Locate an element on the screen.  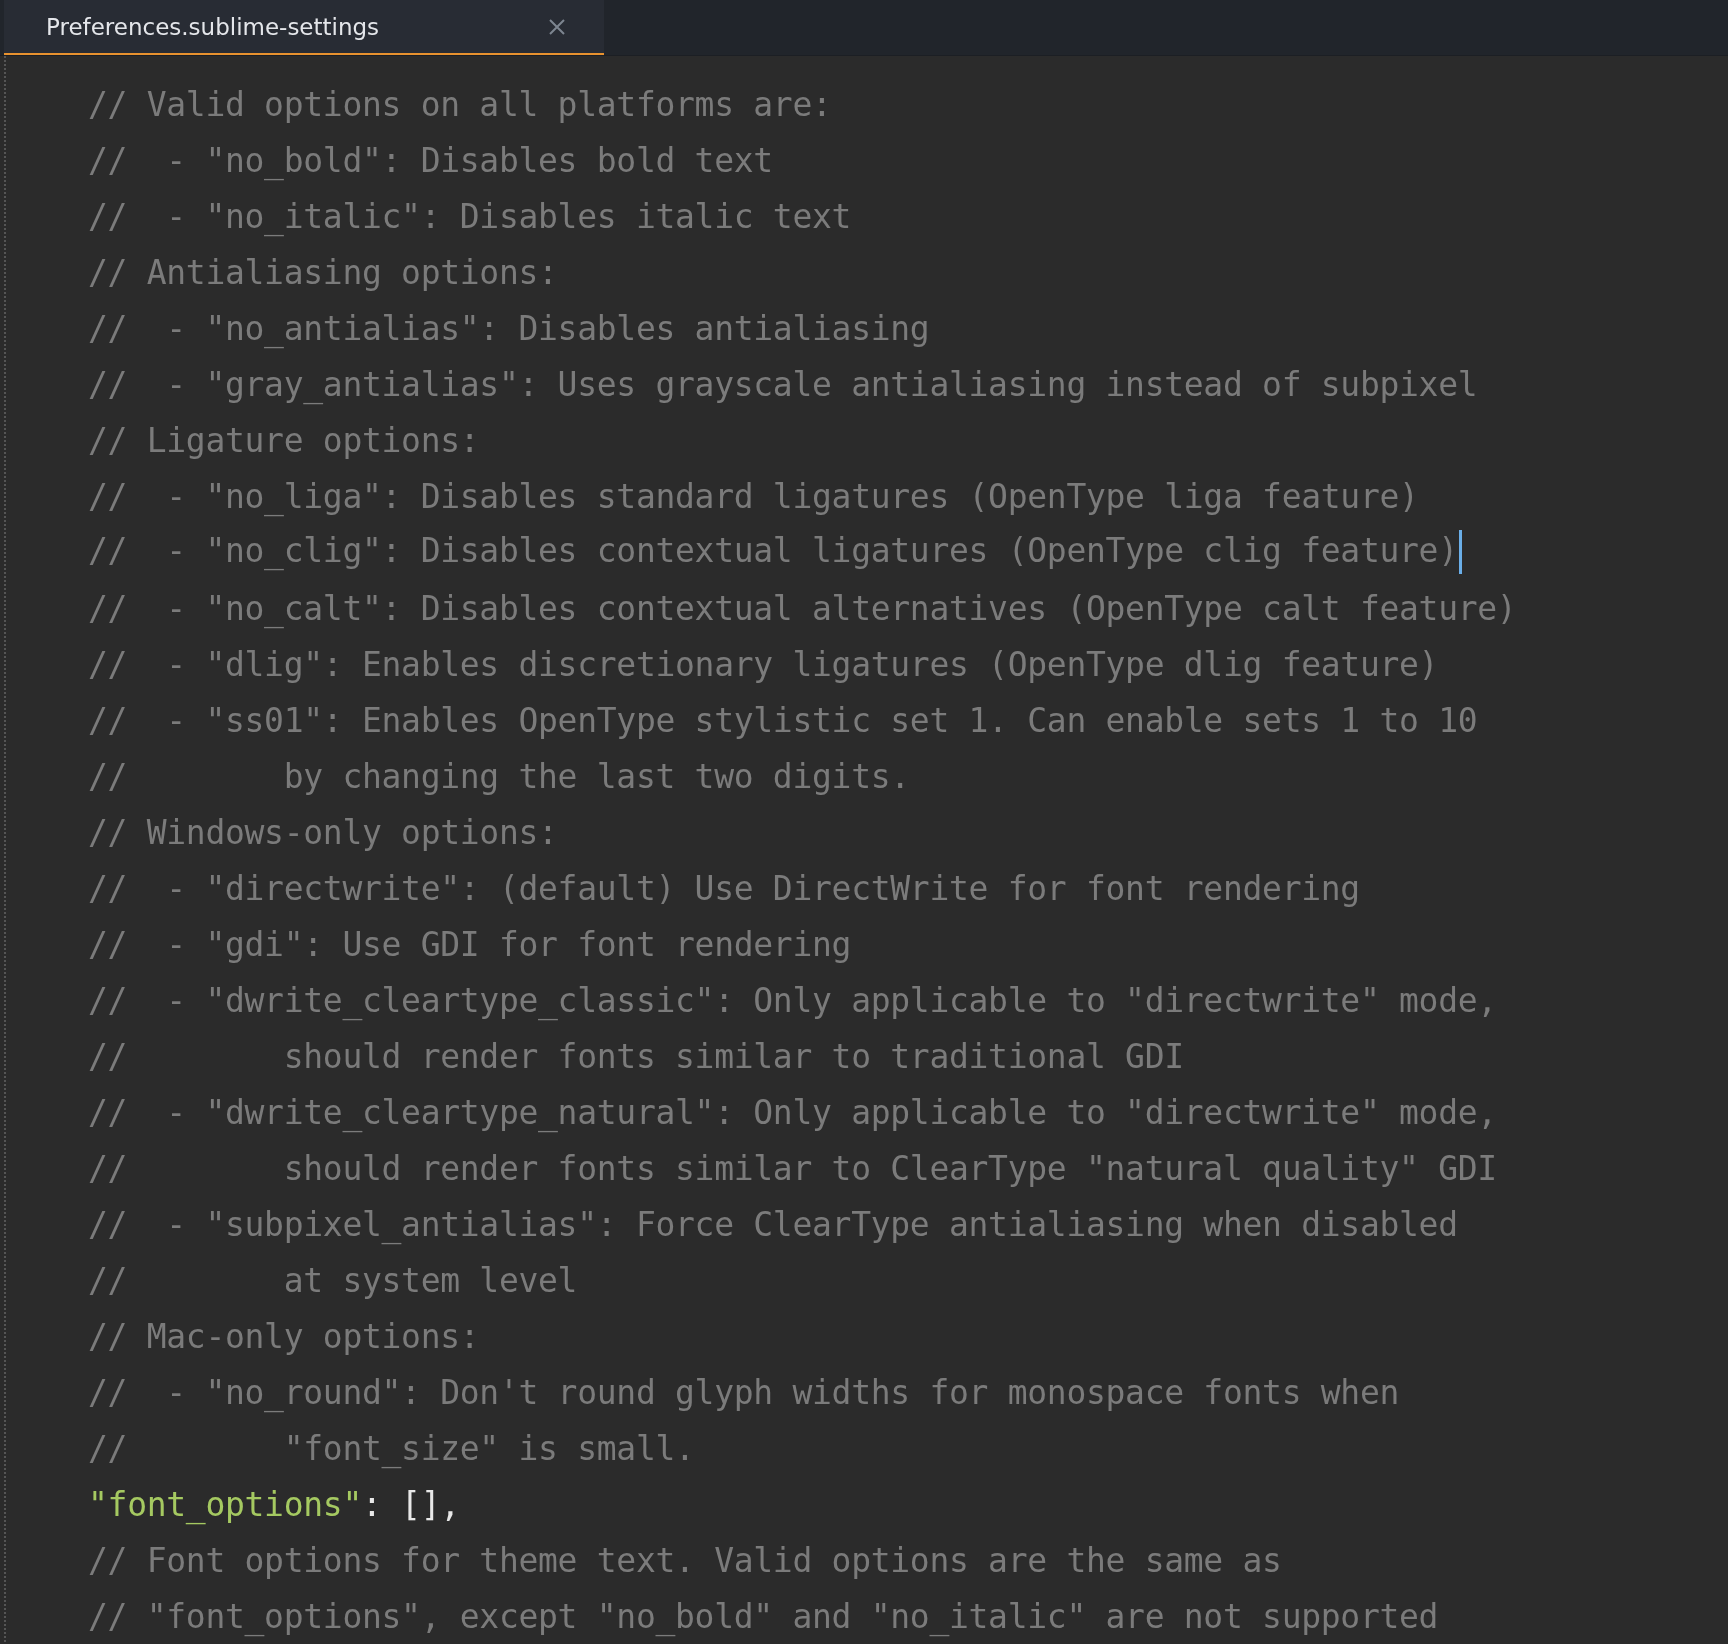
code-comment: // should render fonts similar to traditional GDI is located at coordinates (636, 1056).